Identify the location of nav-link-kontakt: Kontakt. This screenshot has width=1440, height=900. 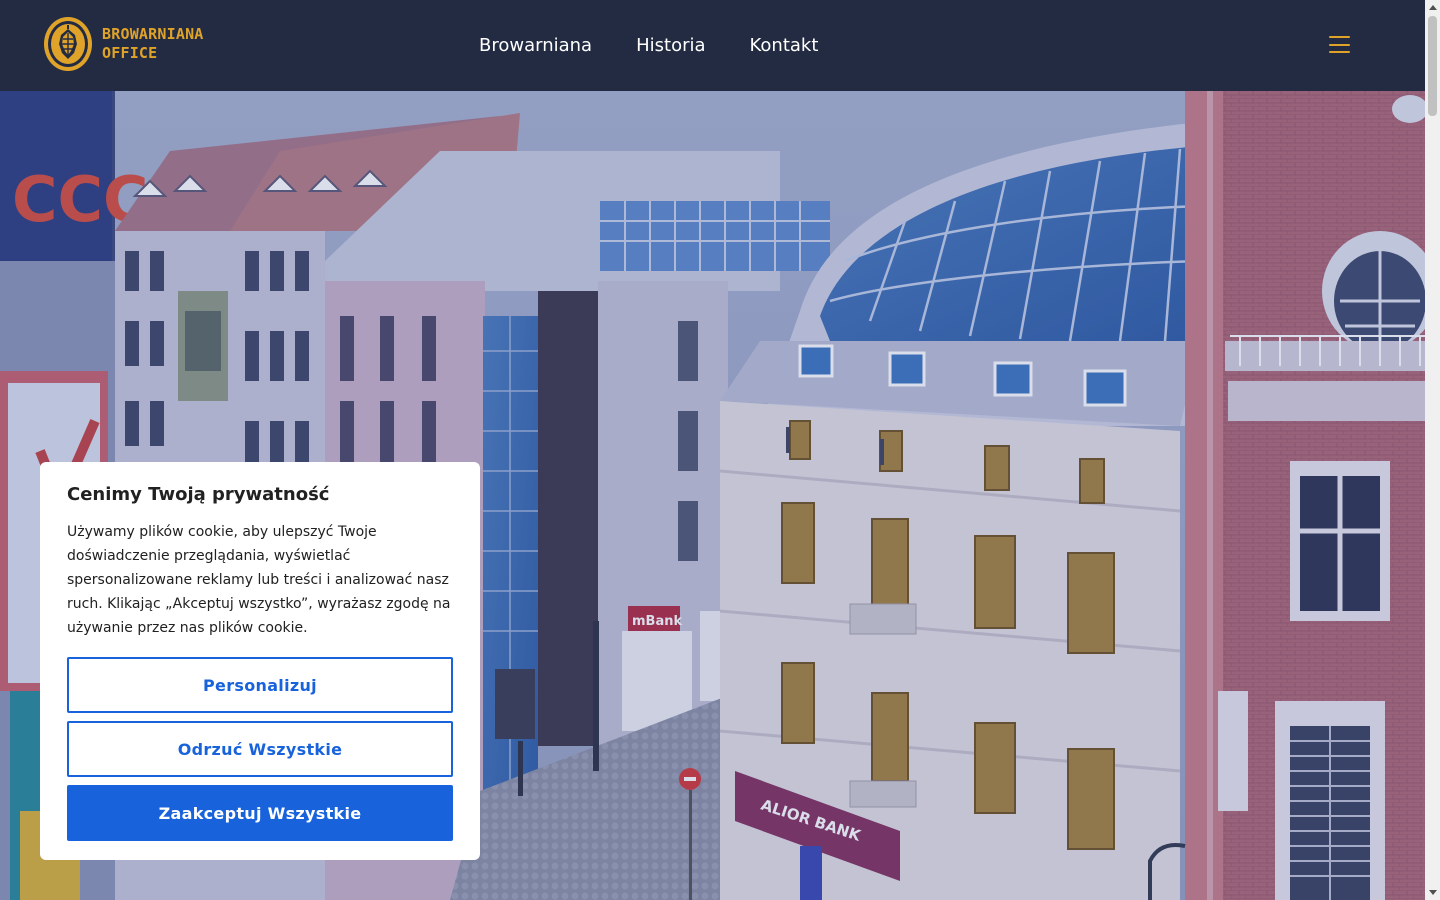
(784, 46).